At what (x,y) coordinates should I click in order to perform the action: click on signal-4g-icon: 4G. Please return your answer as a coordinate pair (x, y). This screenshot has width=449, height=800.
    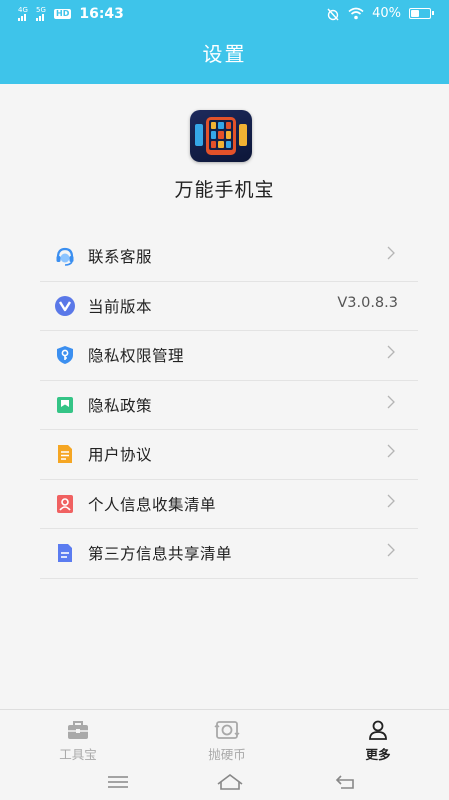
    Looking at the image, I should click on (25, 14).